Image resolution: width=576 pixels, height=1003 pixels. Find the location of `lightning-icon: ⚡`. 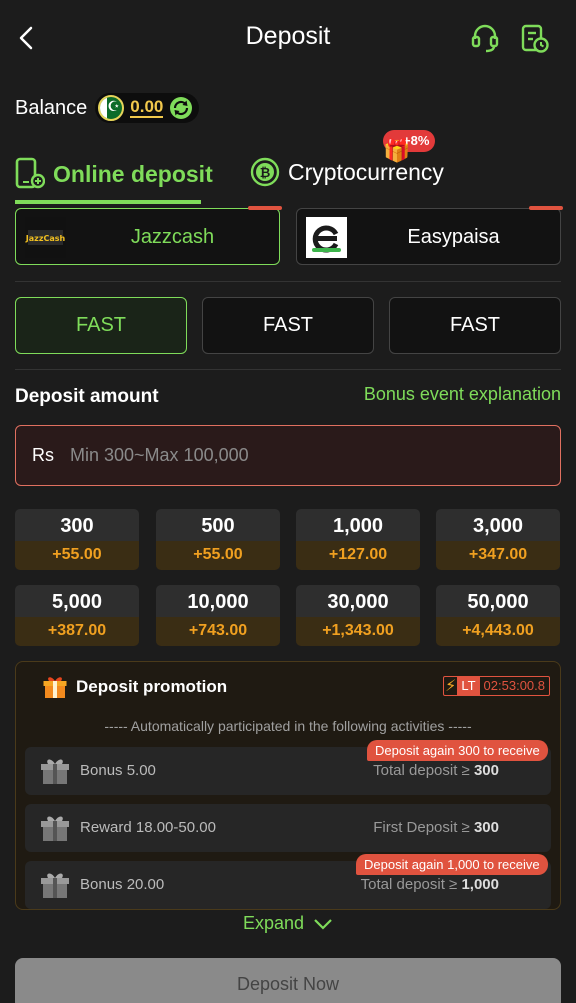

lightning-icon: ⚡ is located at coordinates (451, 686).